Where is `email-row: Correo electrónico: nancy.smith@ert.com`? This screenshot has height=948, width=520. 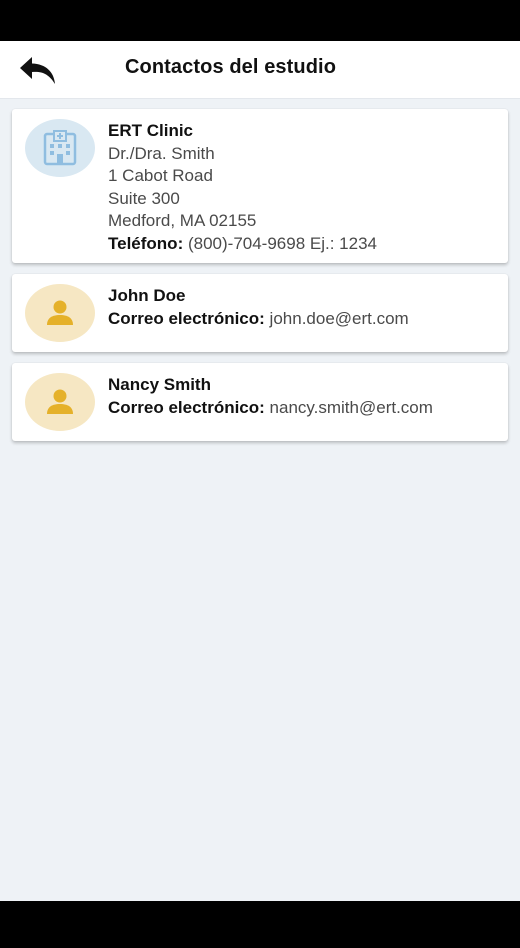 email-row: Correo electrónico: nancy.smith@ert.com is located at coordinates (304, 408).